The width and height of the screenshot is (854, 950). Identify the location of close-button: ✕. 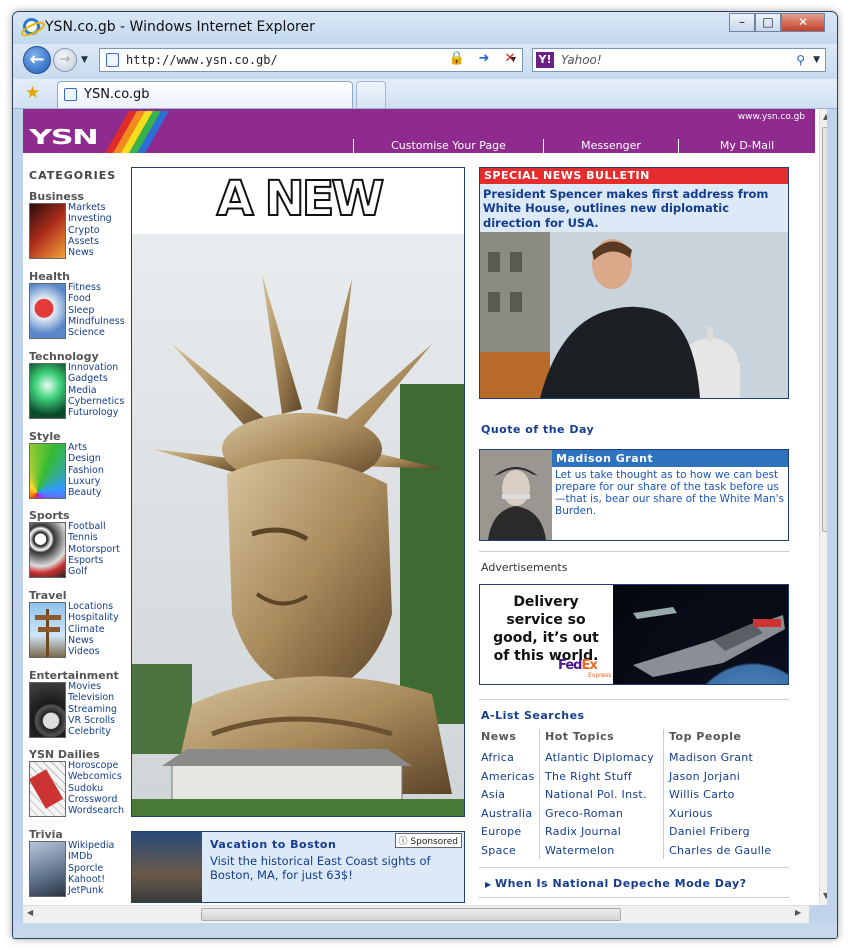
(803, 22).